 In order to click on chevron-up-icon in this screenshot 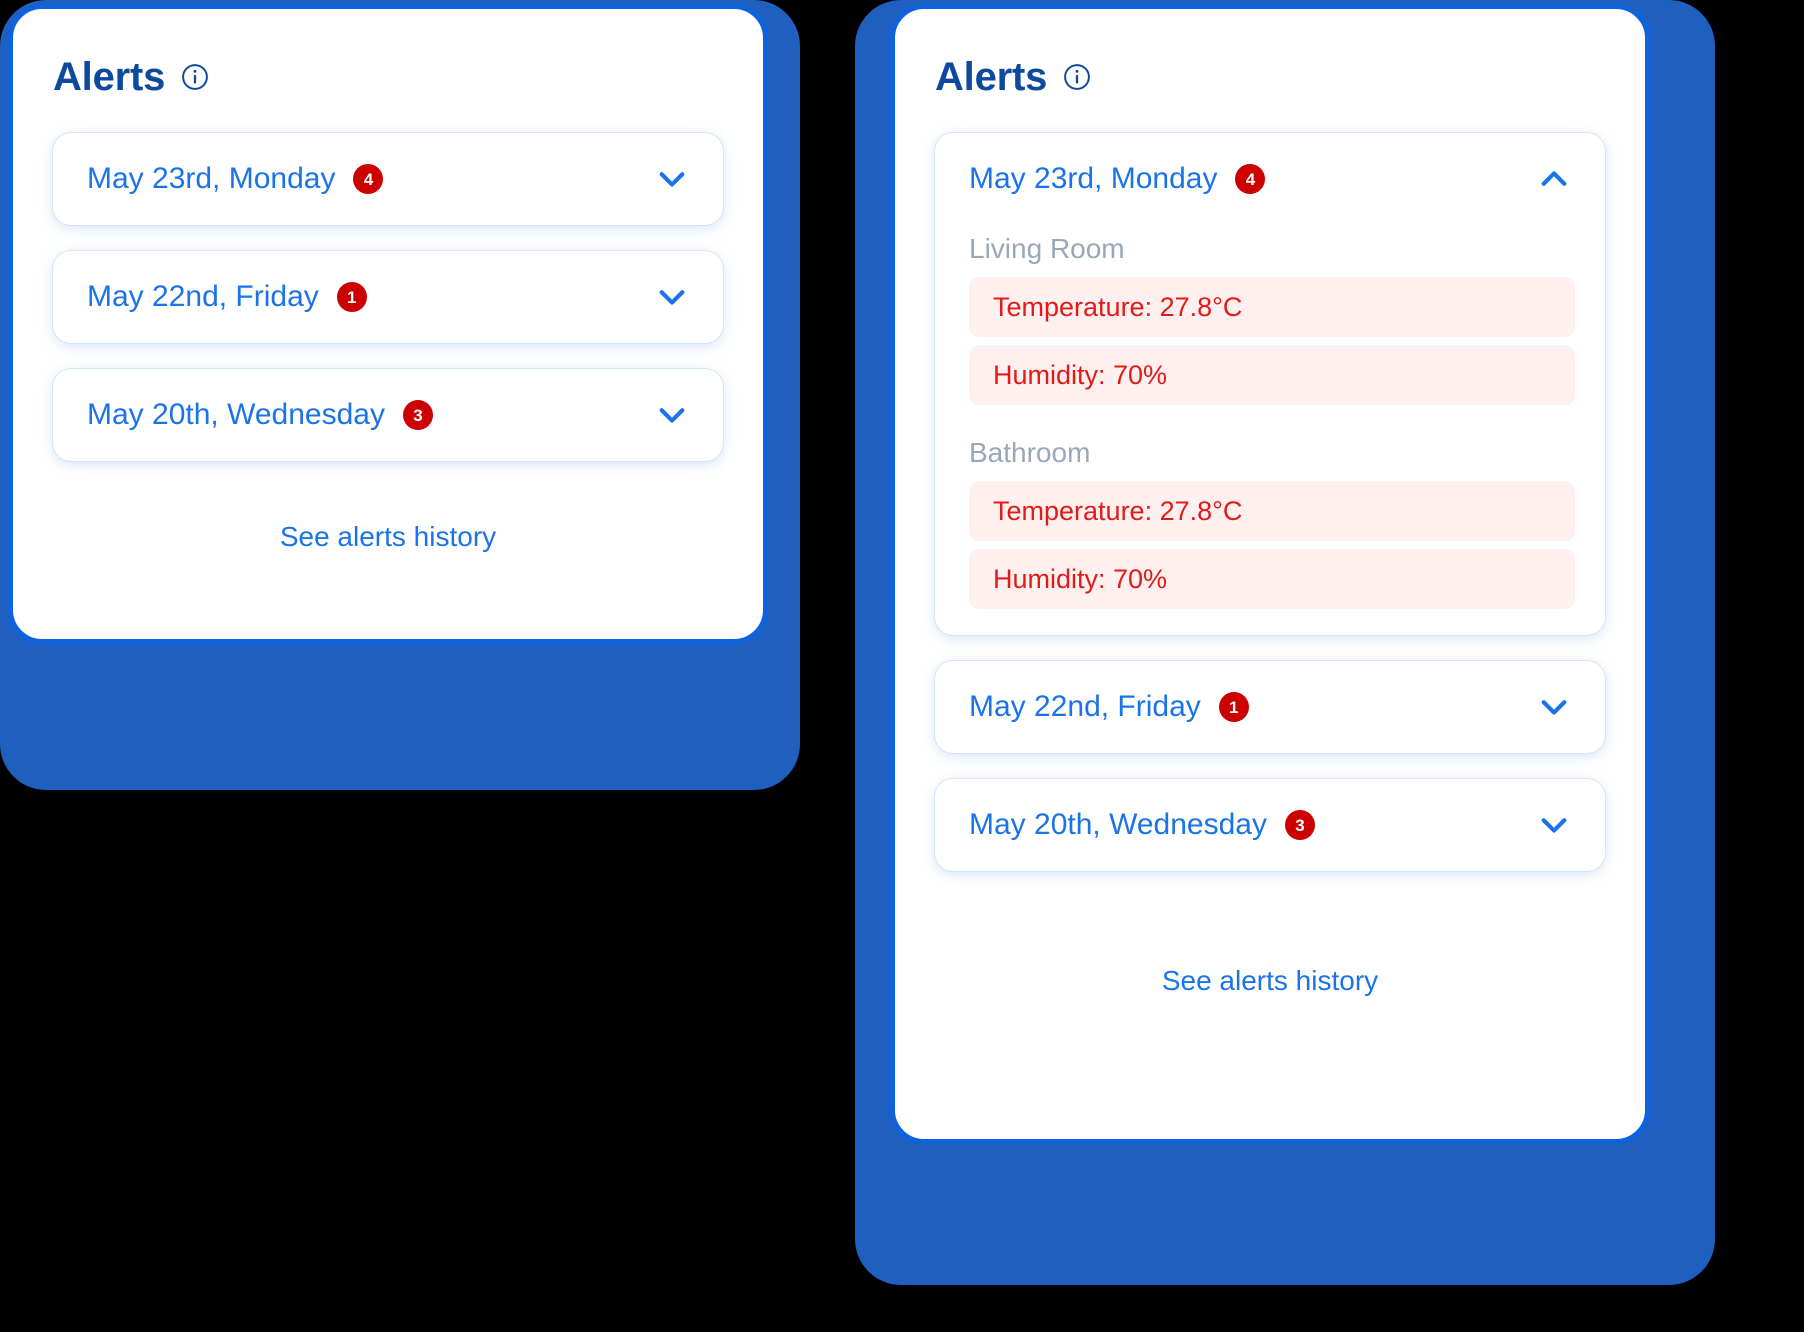, I will do `click(1554, 179)`.